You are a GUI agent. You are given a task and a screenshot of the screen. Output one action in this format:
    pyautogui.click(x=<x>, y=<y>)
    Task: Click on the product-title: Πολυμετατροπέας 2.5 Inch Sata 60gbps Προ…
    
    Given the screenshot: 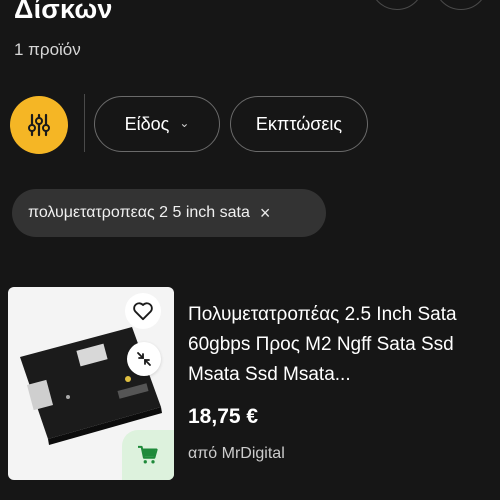 What is the action you would take?
    pyautogui.click(x=338, y=345)
    